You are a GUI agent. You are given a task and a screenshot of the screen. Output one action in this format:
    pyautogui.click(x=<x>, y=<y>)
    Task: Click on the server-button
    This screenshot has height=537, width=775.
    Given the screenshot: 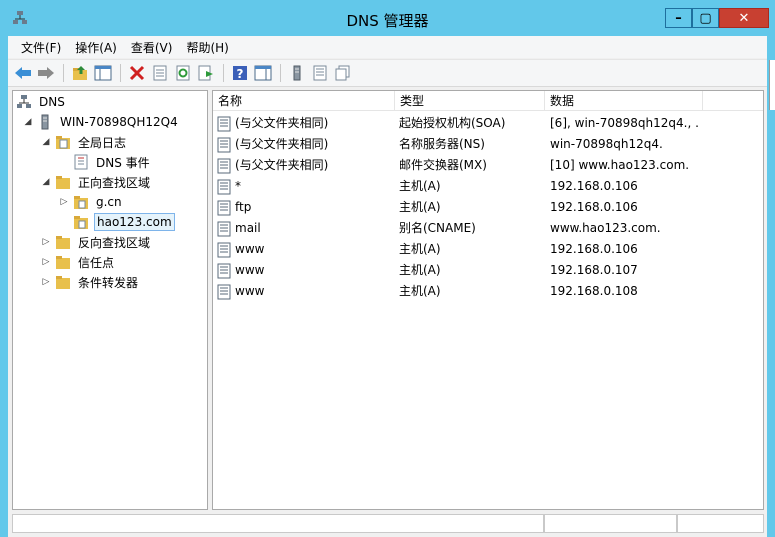 What is the action you would take?
    pyautogui.click(x=297, y=73)
    